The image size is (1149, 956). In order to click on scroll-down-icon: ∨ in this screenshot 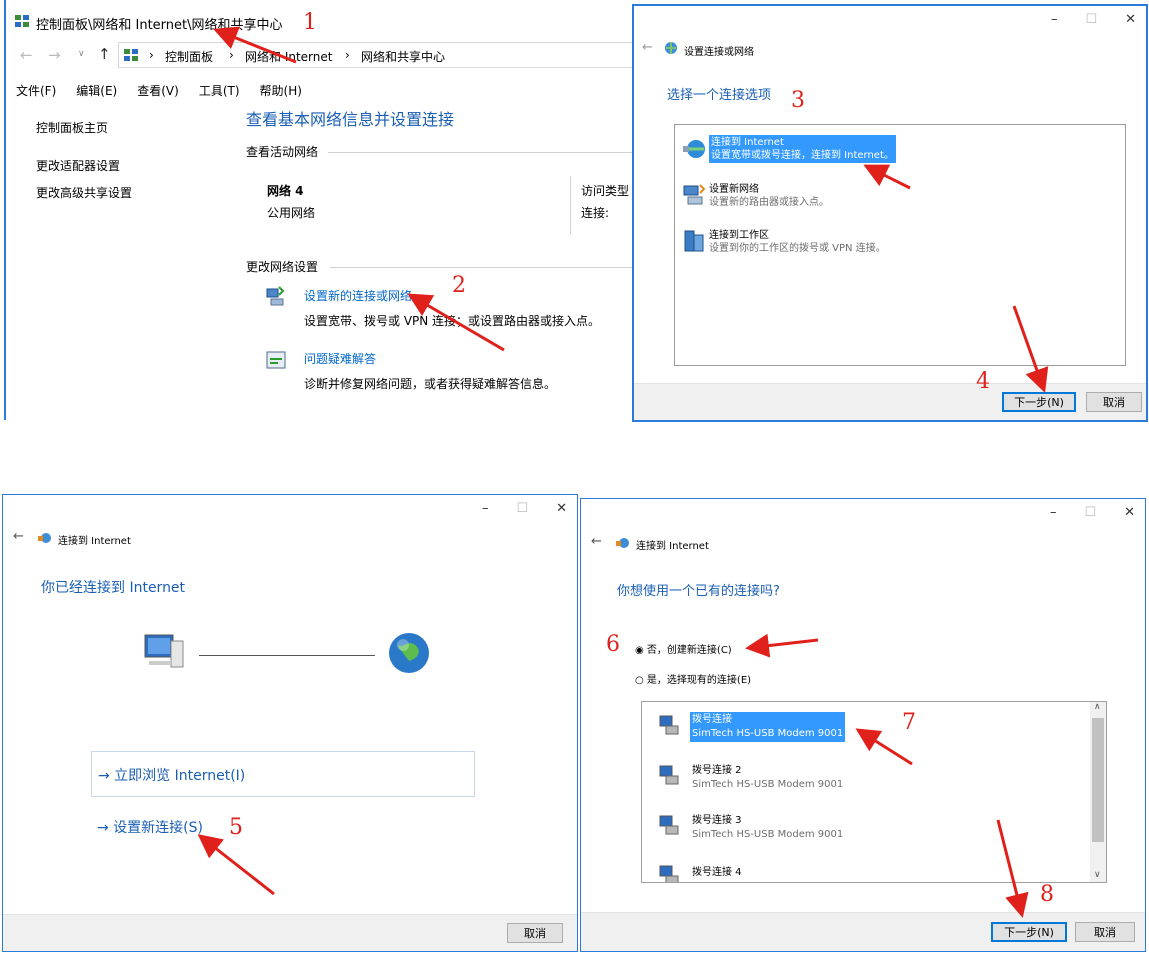, I will do `click(1097, 875)`.